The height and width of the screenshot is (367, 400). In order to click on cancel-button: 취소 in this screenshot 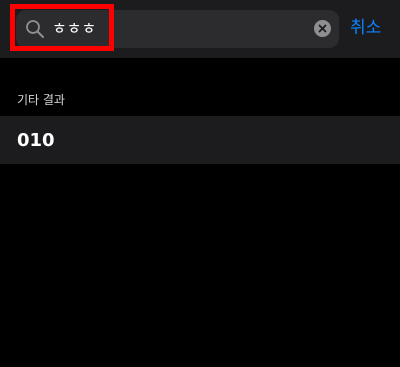, I will do `click(365, 28)`.